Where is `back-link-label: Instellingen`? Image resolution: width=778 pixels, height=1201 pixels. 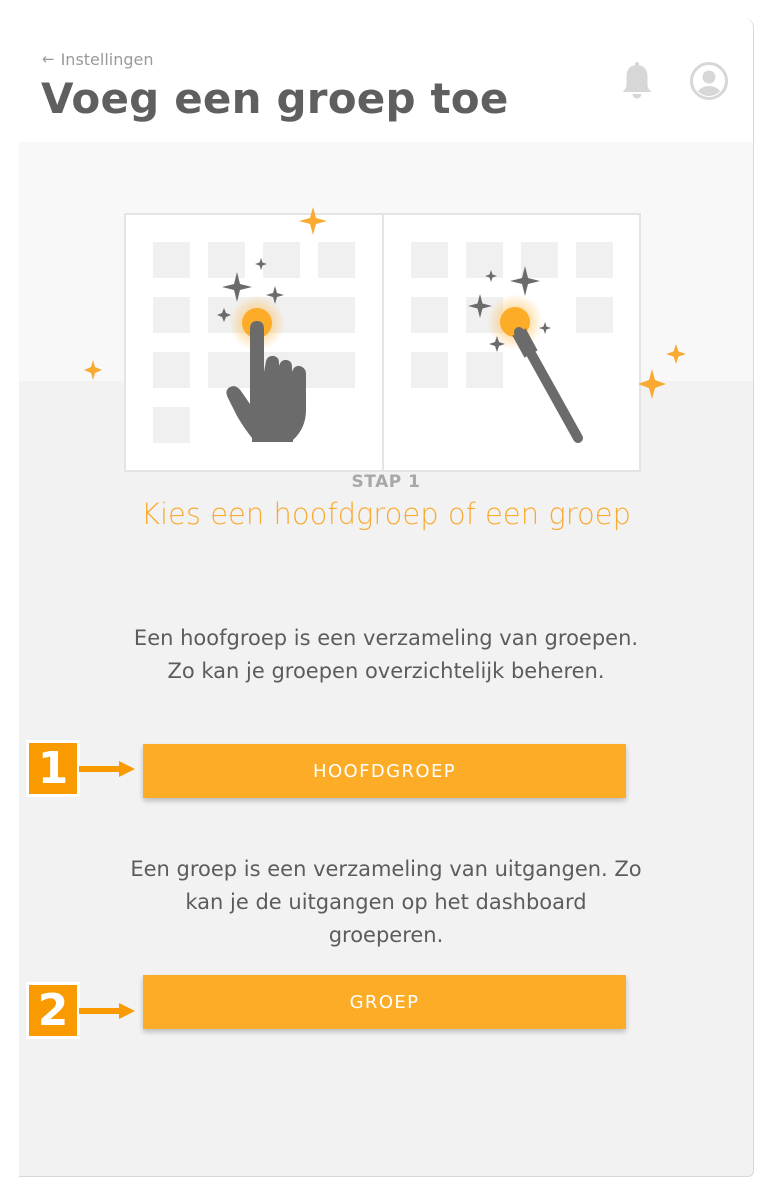
back-link-label: Instellingen is located at coordinates (107, 59).